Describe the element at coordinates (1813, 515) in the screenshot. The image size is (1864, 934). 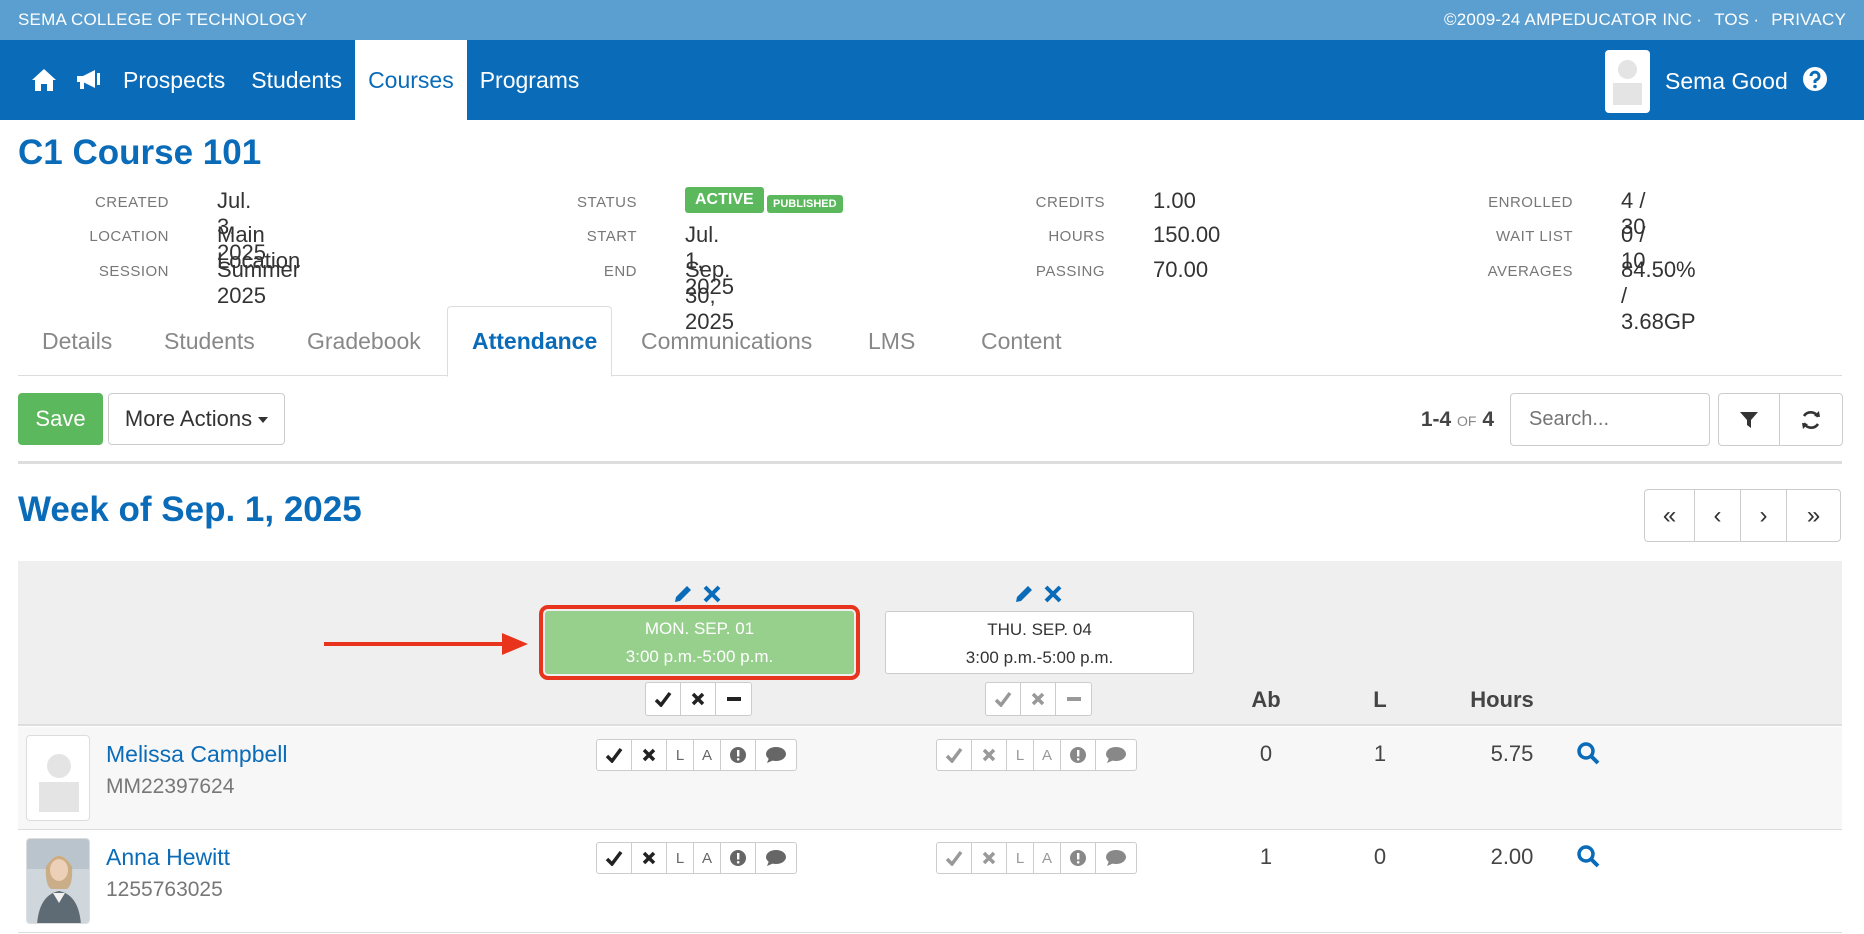
I see `last-week-icon: »` at that location.